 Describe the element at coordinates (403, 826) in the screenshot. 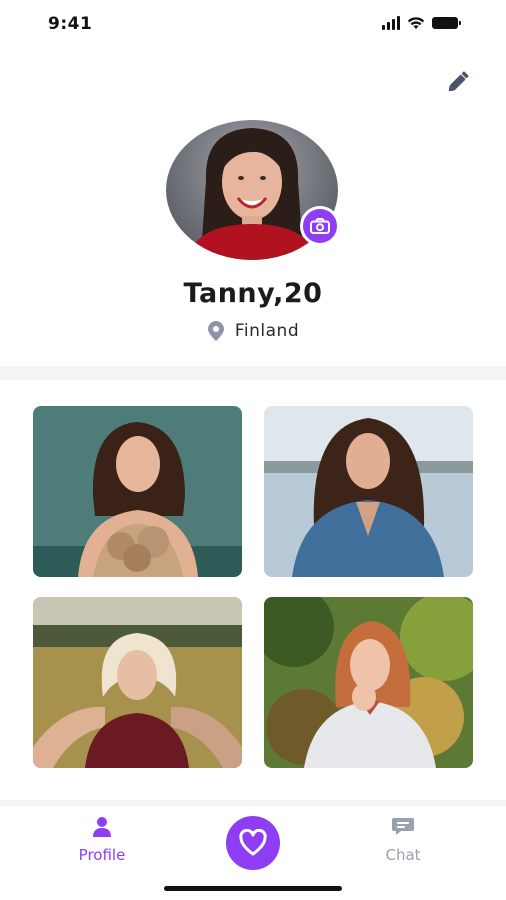

I see `chat-bubble-icon` at that location.